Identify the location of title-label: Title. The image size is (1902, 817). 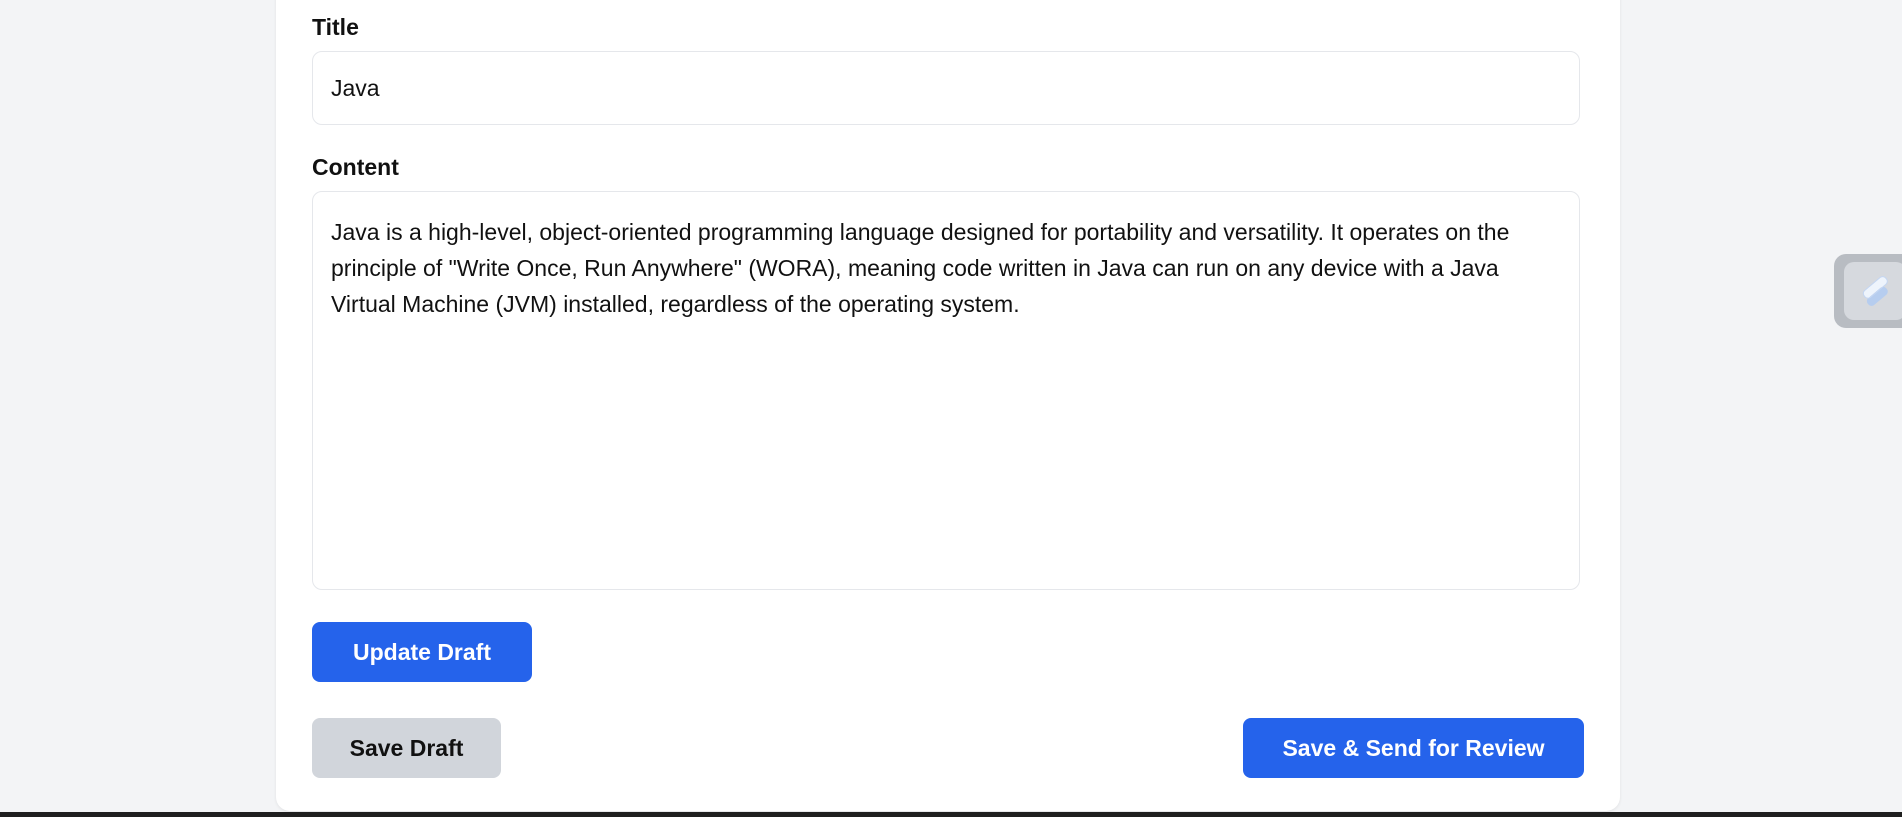
(335, 27).